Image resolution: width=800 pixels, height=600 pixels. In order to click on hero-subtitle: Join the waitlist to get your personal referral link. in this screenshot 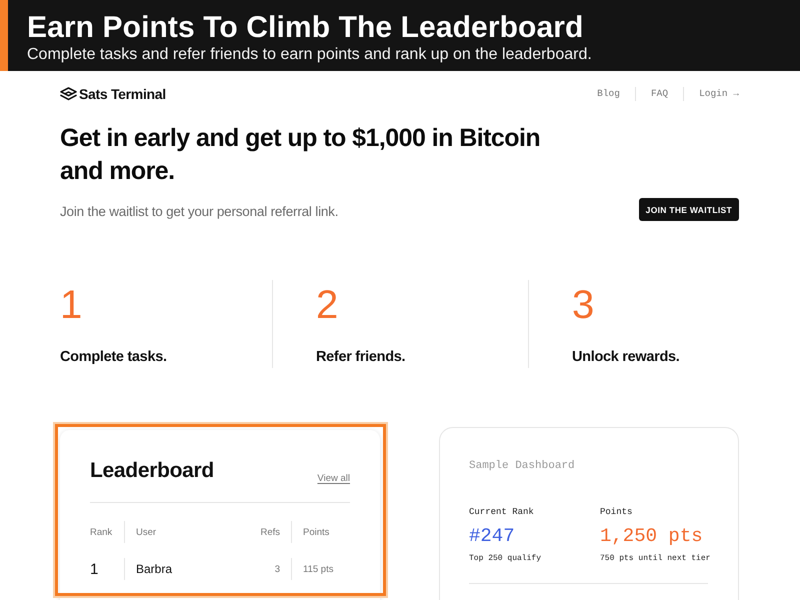, I will do `click(200, 212)`.